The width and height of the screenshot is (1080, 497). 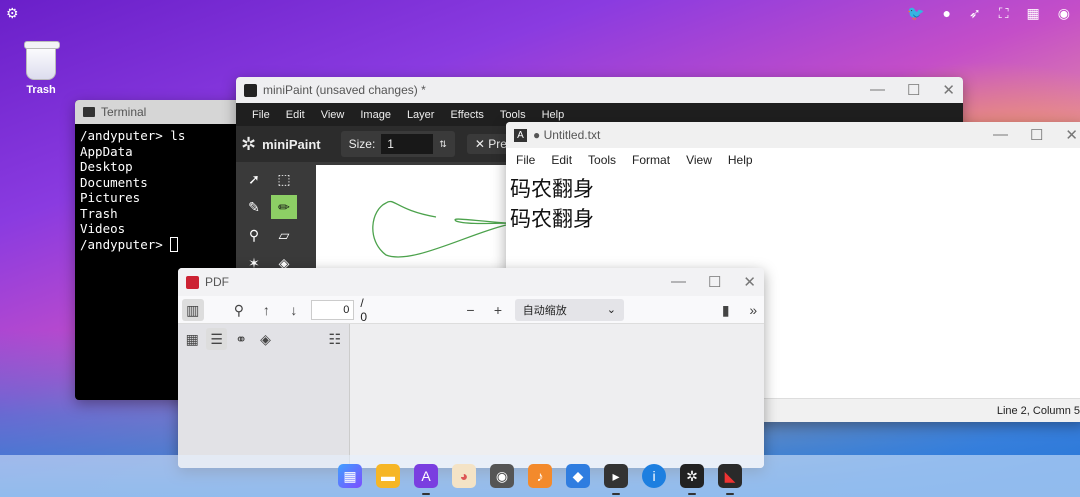 What do you see at coordinates (362, 144) in the screenshot?
I see `size-label: Size:` at bounding box center [362, 144].